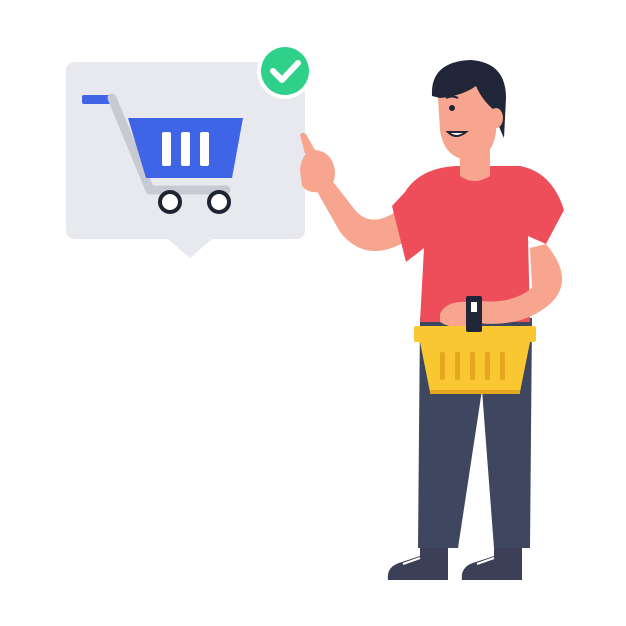 Image resolution: width=626 pixels, height=626 pixels. Describe the element at coordinates (285, 71) in the screenshot. I see `check-icon` at that location.